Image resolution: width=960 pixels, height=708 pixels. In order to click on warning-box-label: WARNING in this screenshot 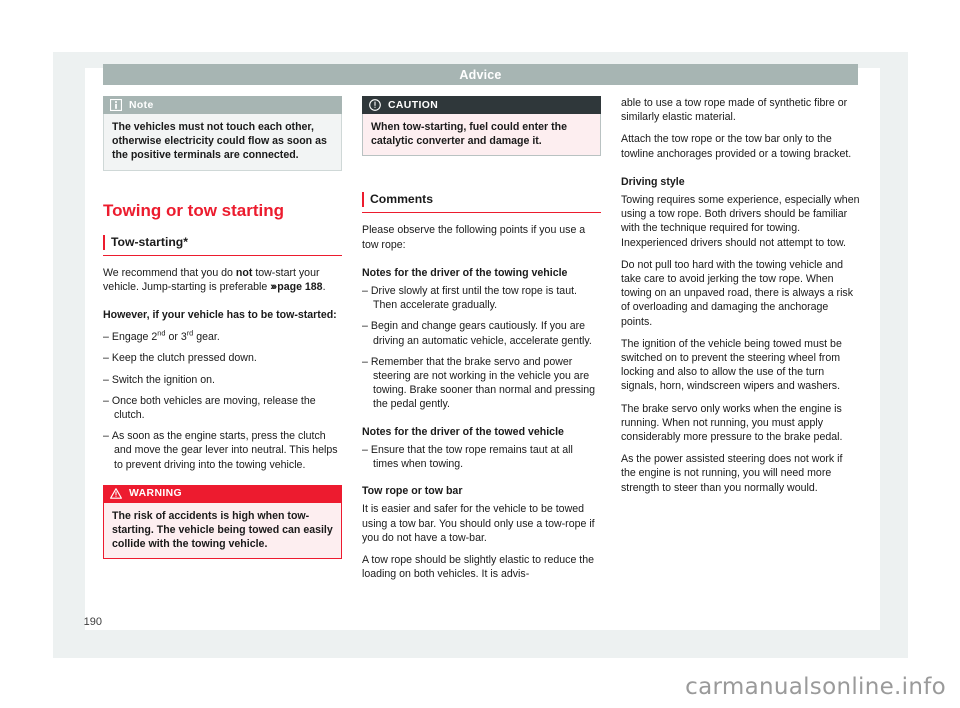, I will do `click(156, 494)`.